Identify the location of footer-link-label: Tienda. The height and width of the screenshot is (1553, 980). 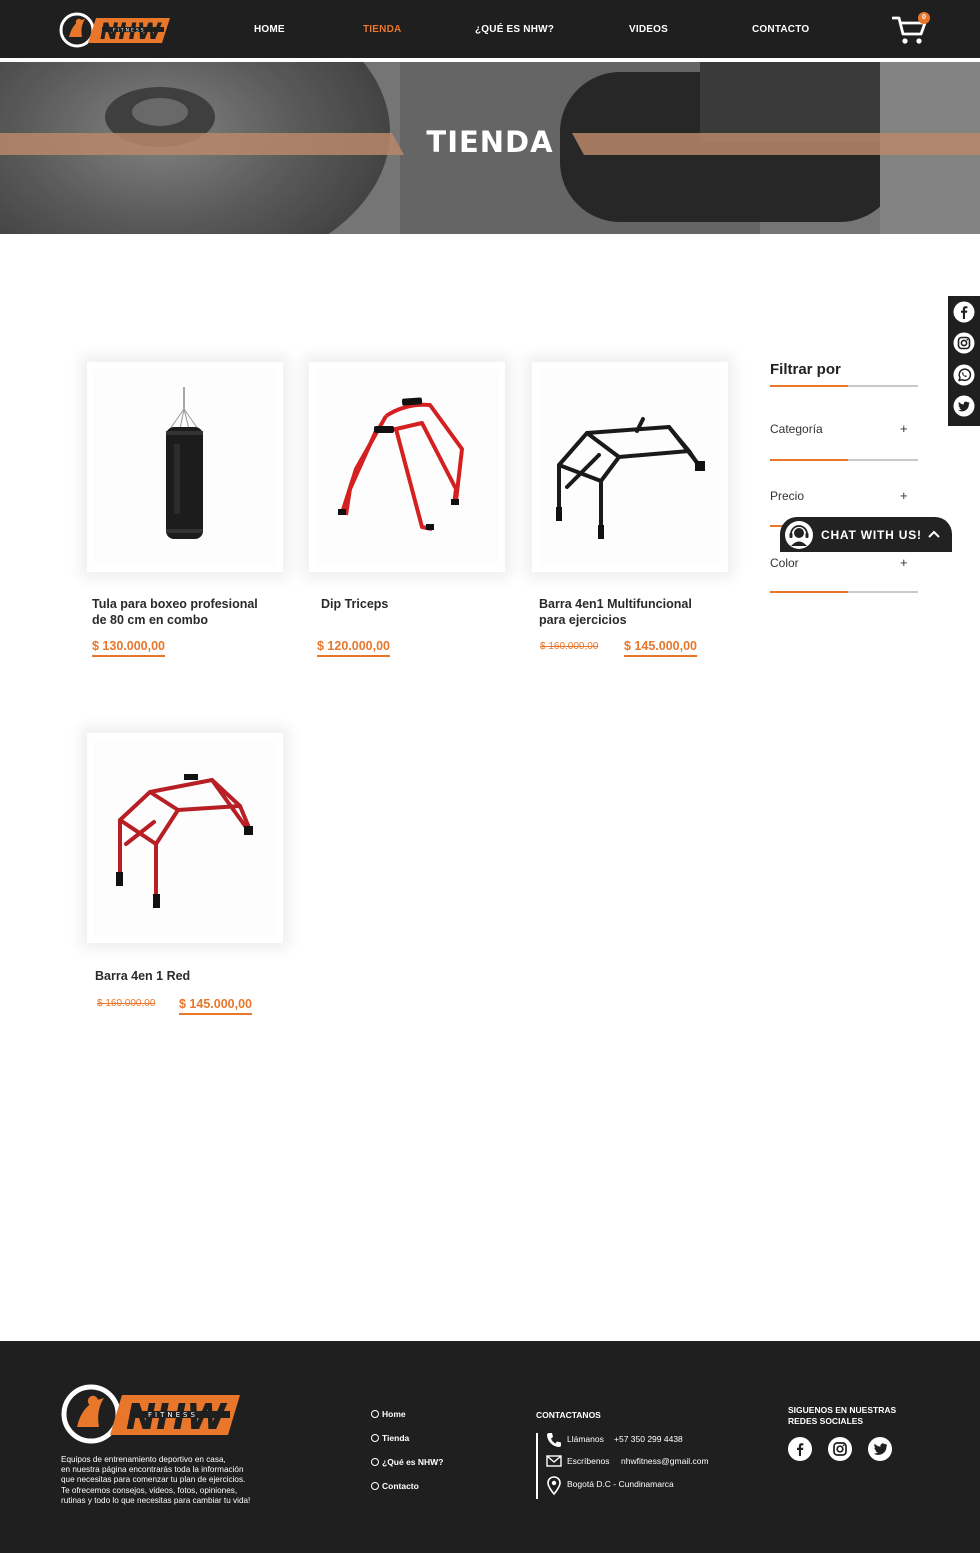
(396, 1438).